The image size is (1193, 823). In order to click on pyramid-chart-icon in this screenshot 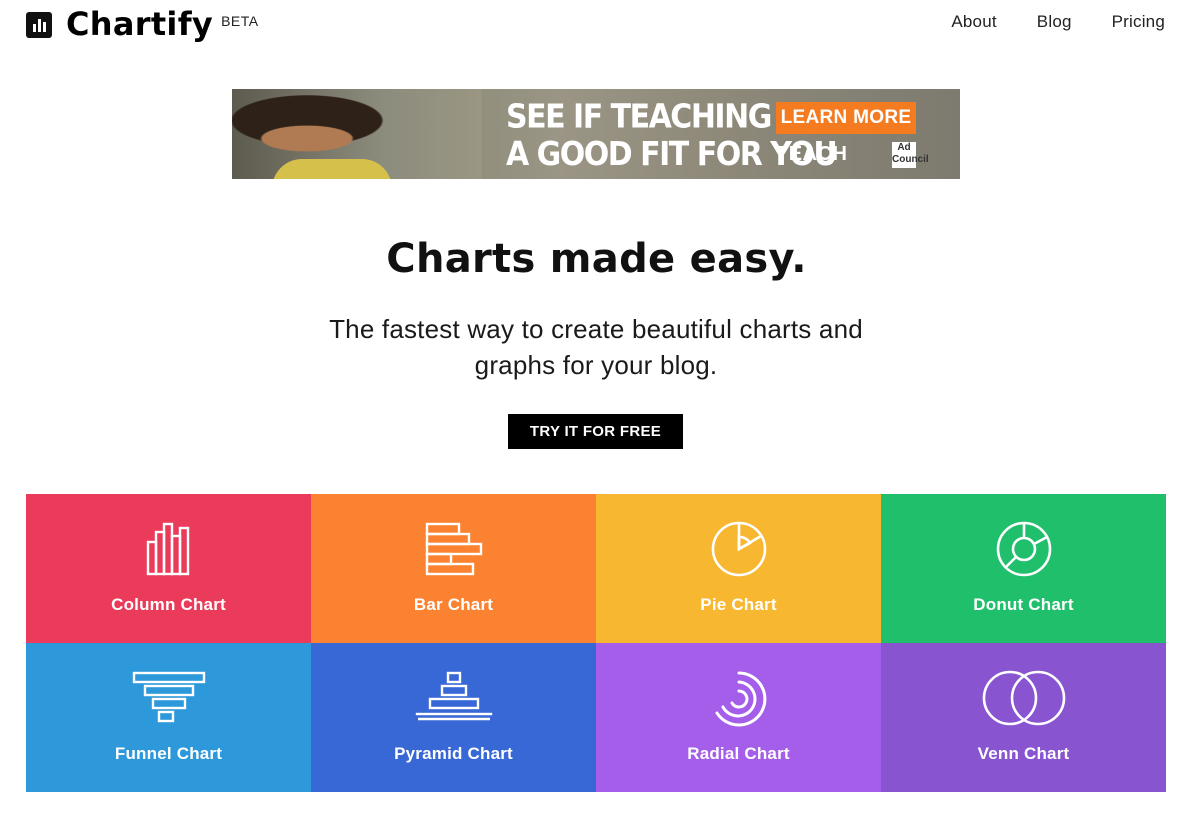, I will do `click(453, 696)`.